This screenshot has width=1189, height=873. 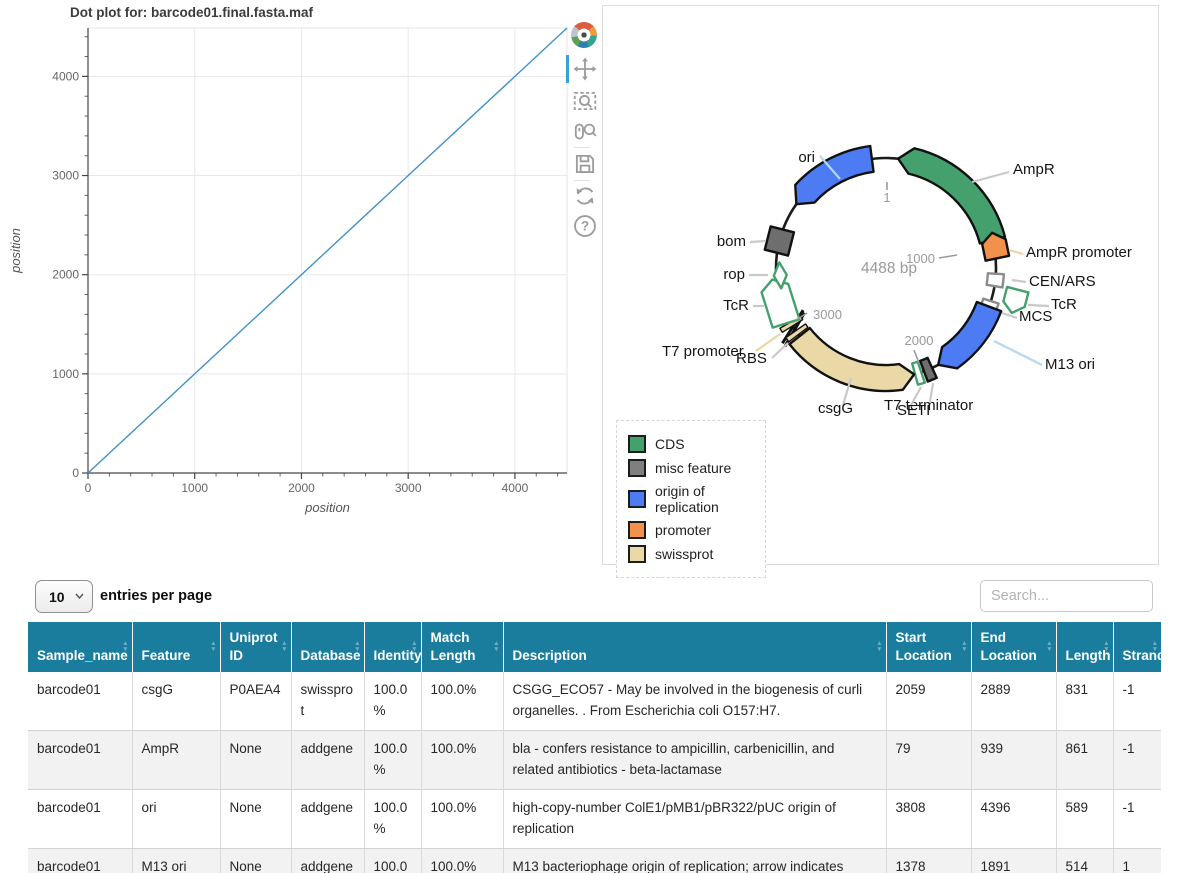 I want to click on column-header-description: Description ▲ ▼, so click(x=695, y=647).